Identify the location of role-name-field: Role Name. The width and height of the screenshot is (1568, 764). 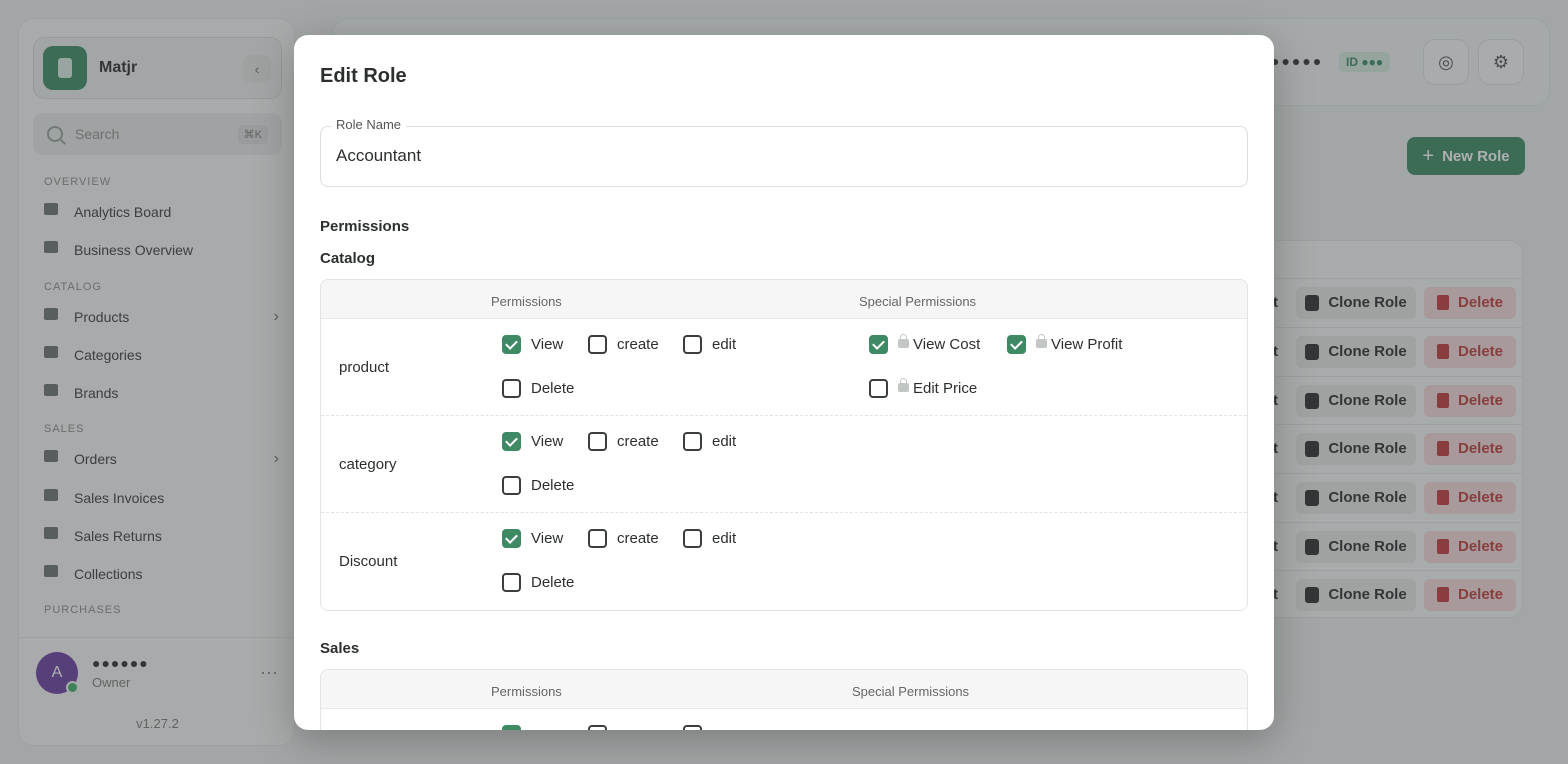
(784, 152).